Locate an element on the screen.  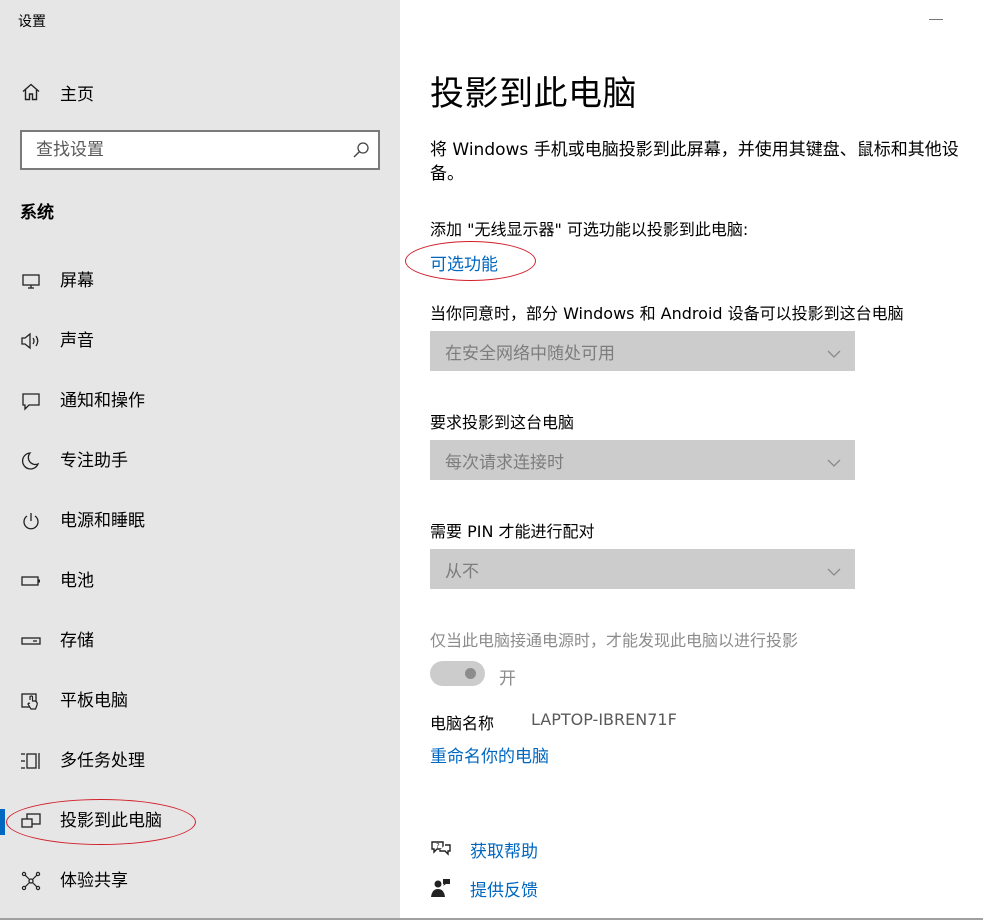
sidebar-item-label: 存储 is located at coordinates (77, 641).